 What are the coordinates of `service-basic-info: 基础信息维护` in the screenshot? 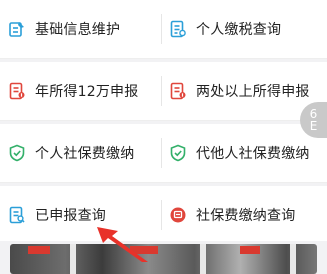 It's located at (83, 29).